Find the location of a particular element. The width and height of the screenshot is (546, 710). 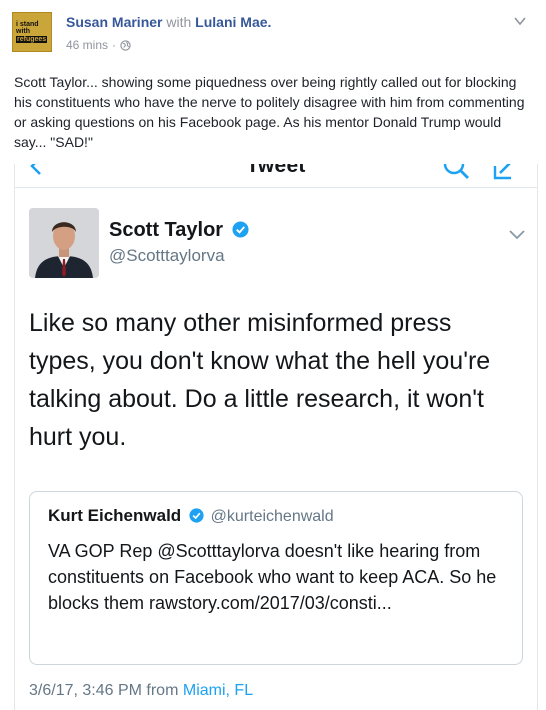

author-line: Susan Mariner with Lulani Mae. is located at coordinates (168, 22).